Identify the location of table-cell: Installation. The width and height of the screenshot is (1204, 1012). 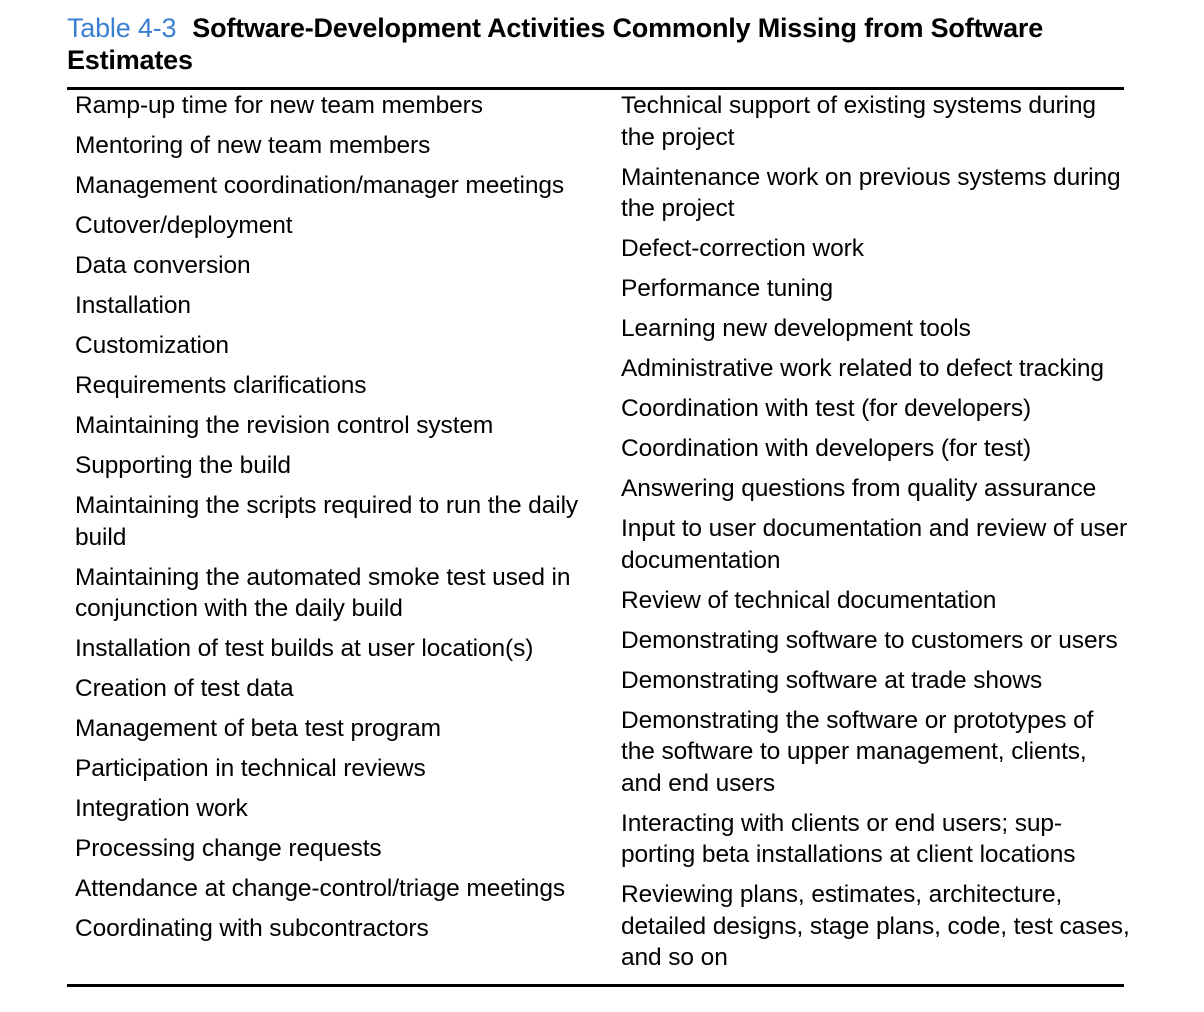
(133, 305).